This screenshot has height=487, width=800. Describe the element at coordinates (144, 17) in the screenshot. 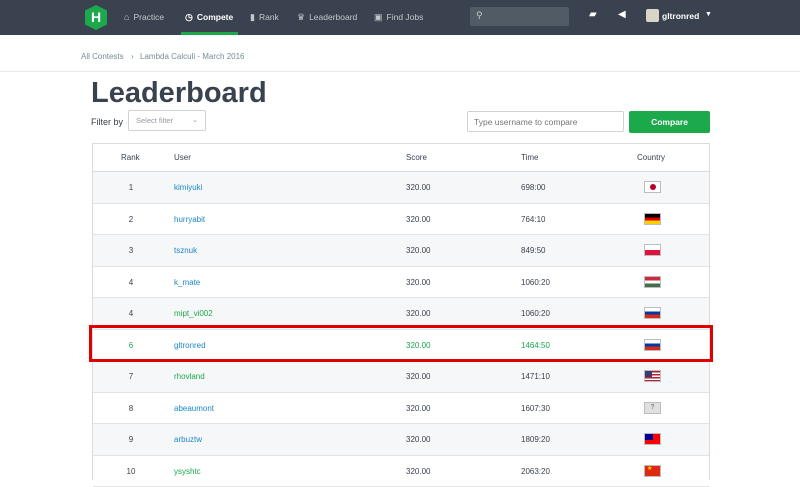

I see `nav-practice: ⌂Practice` at that location.